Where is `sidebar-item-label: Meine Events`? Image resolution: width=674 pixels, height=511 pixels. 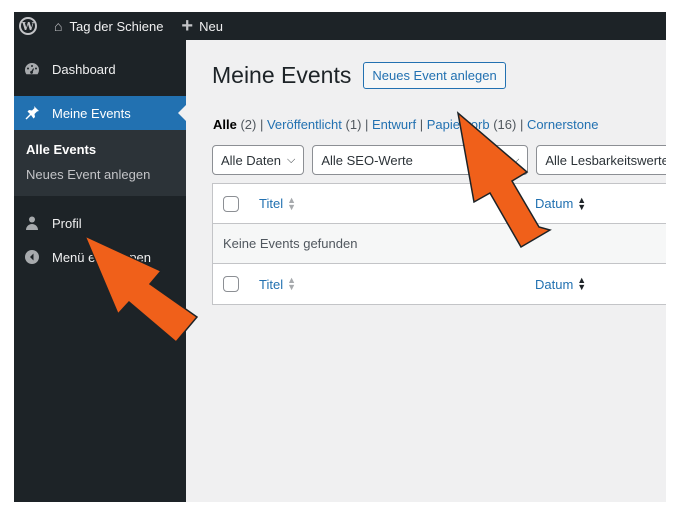
sidebar-item-label: Meine Events is located at coordinates (91, 113).